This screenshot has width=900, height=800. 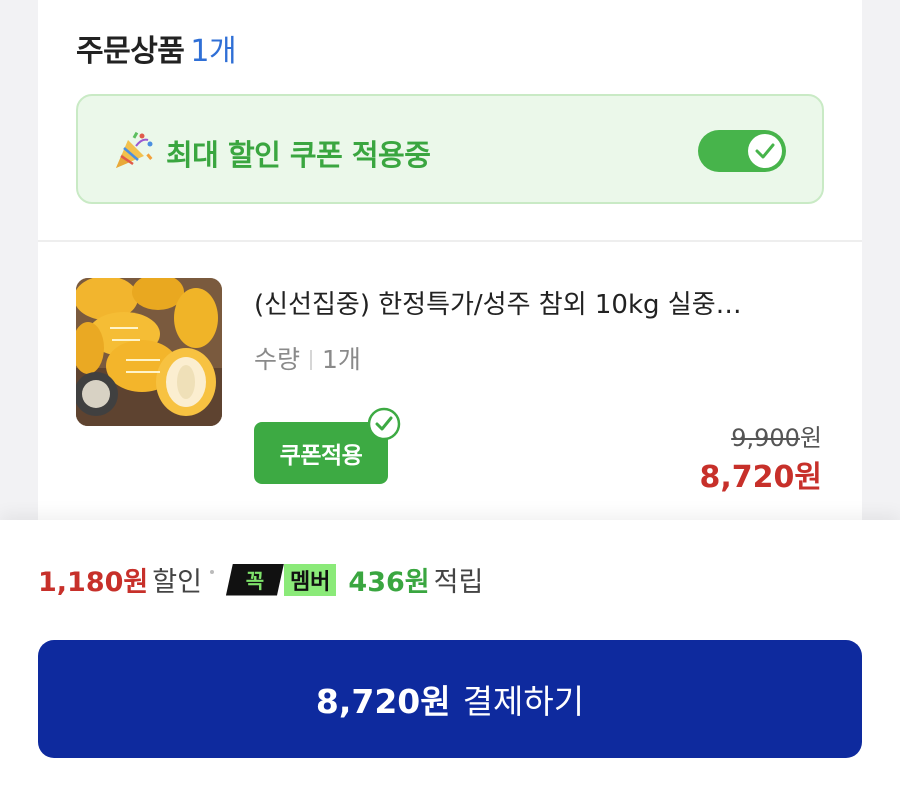 What do you see at coordinates (310, 579) in the screenshot?
I see `member-label: 멤버` at bounding box center [310, 579].